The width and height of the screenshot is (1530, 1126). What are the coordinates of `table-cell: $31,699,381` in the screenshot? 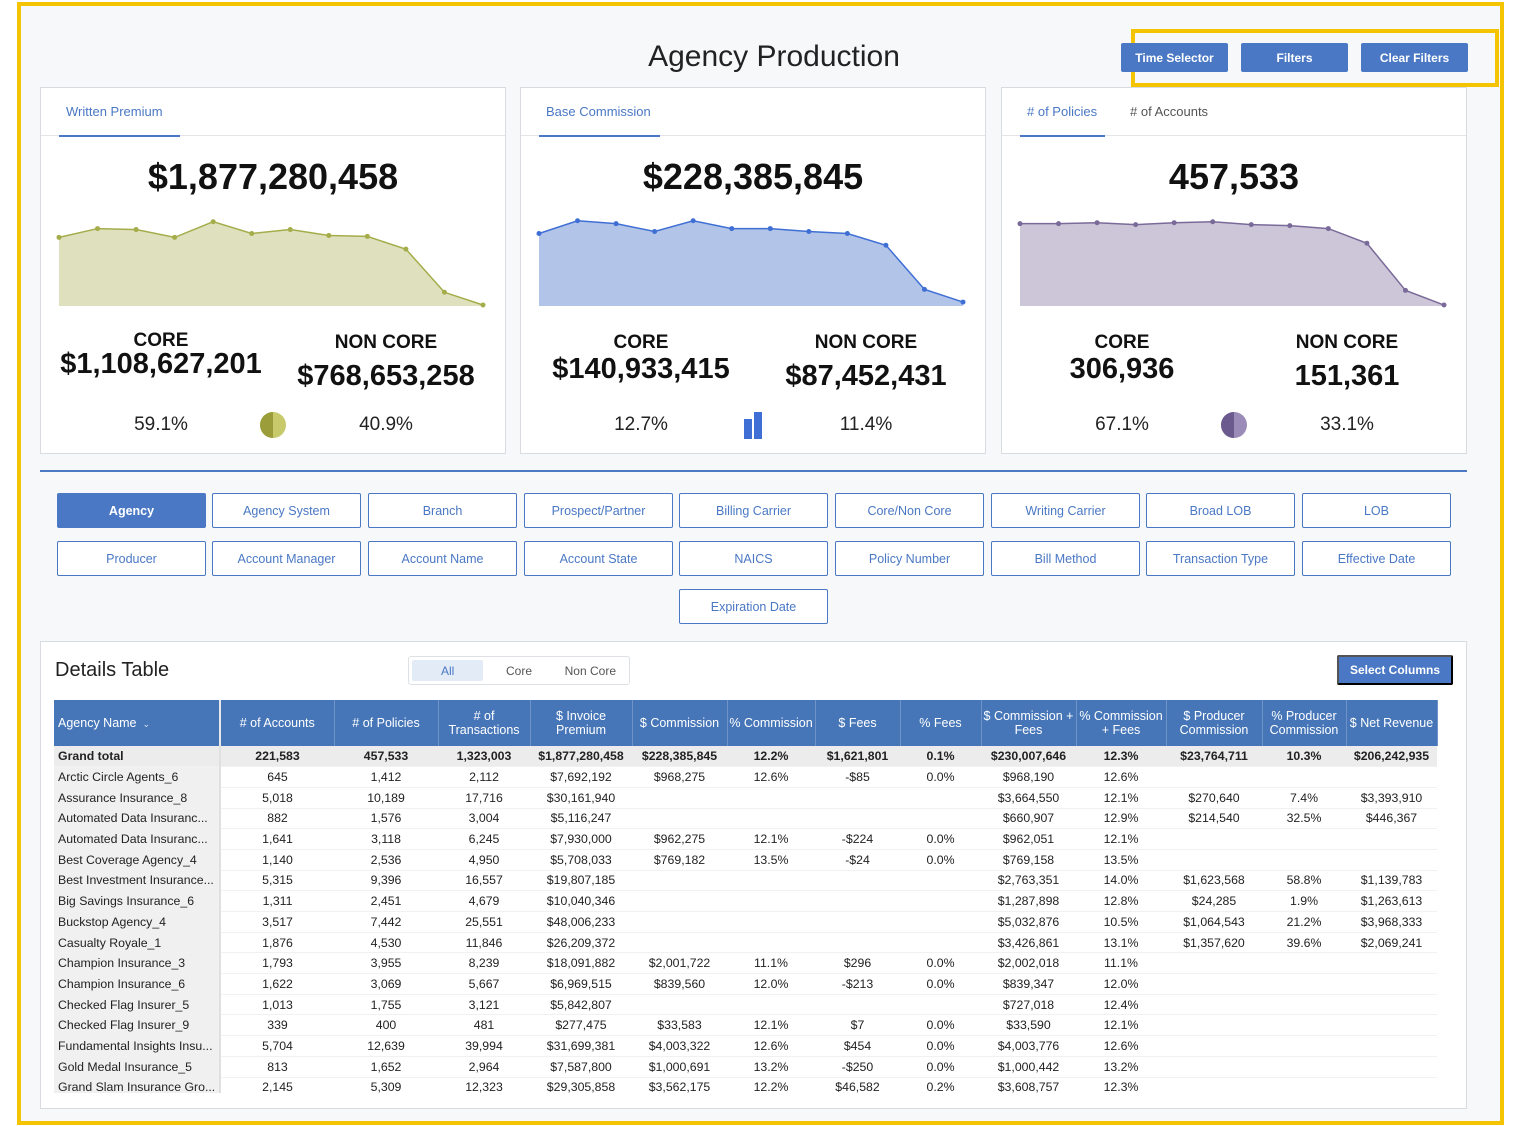 It's located at (581, 1046).